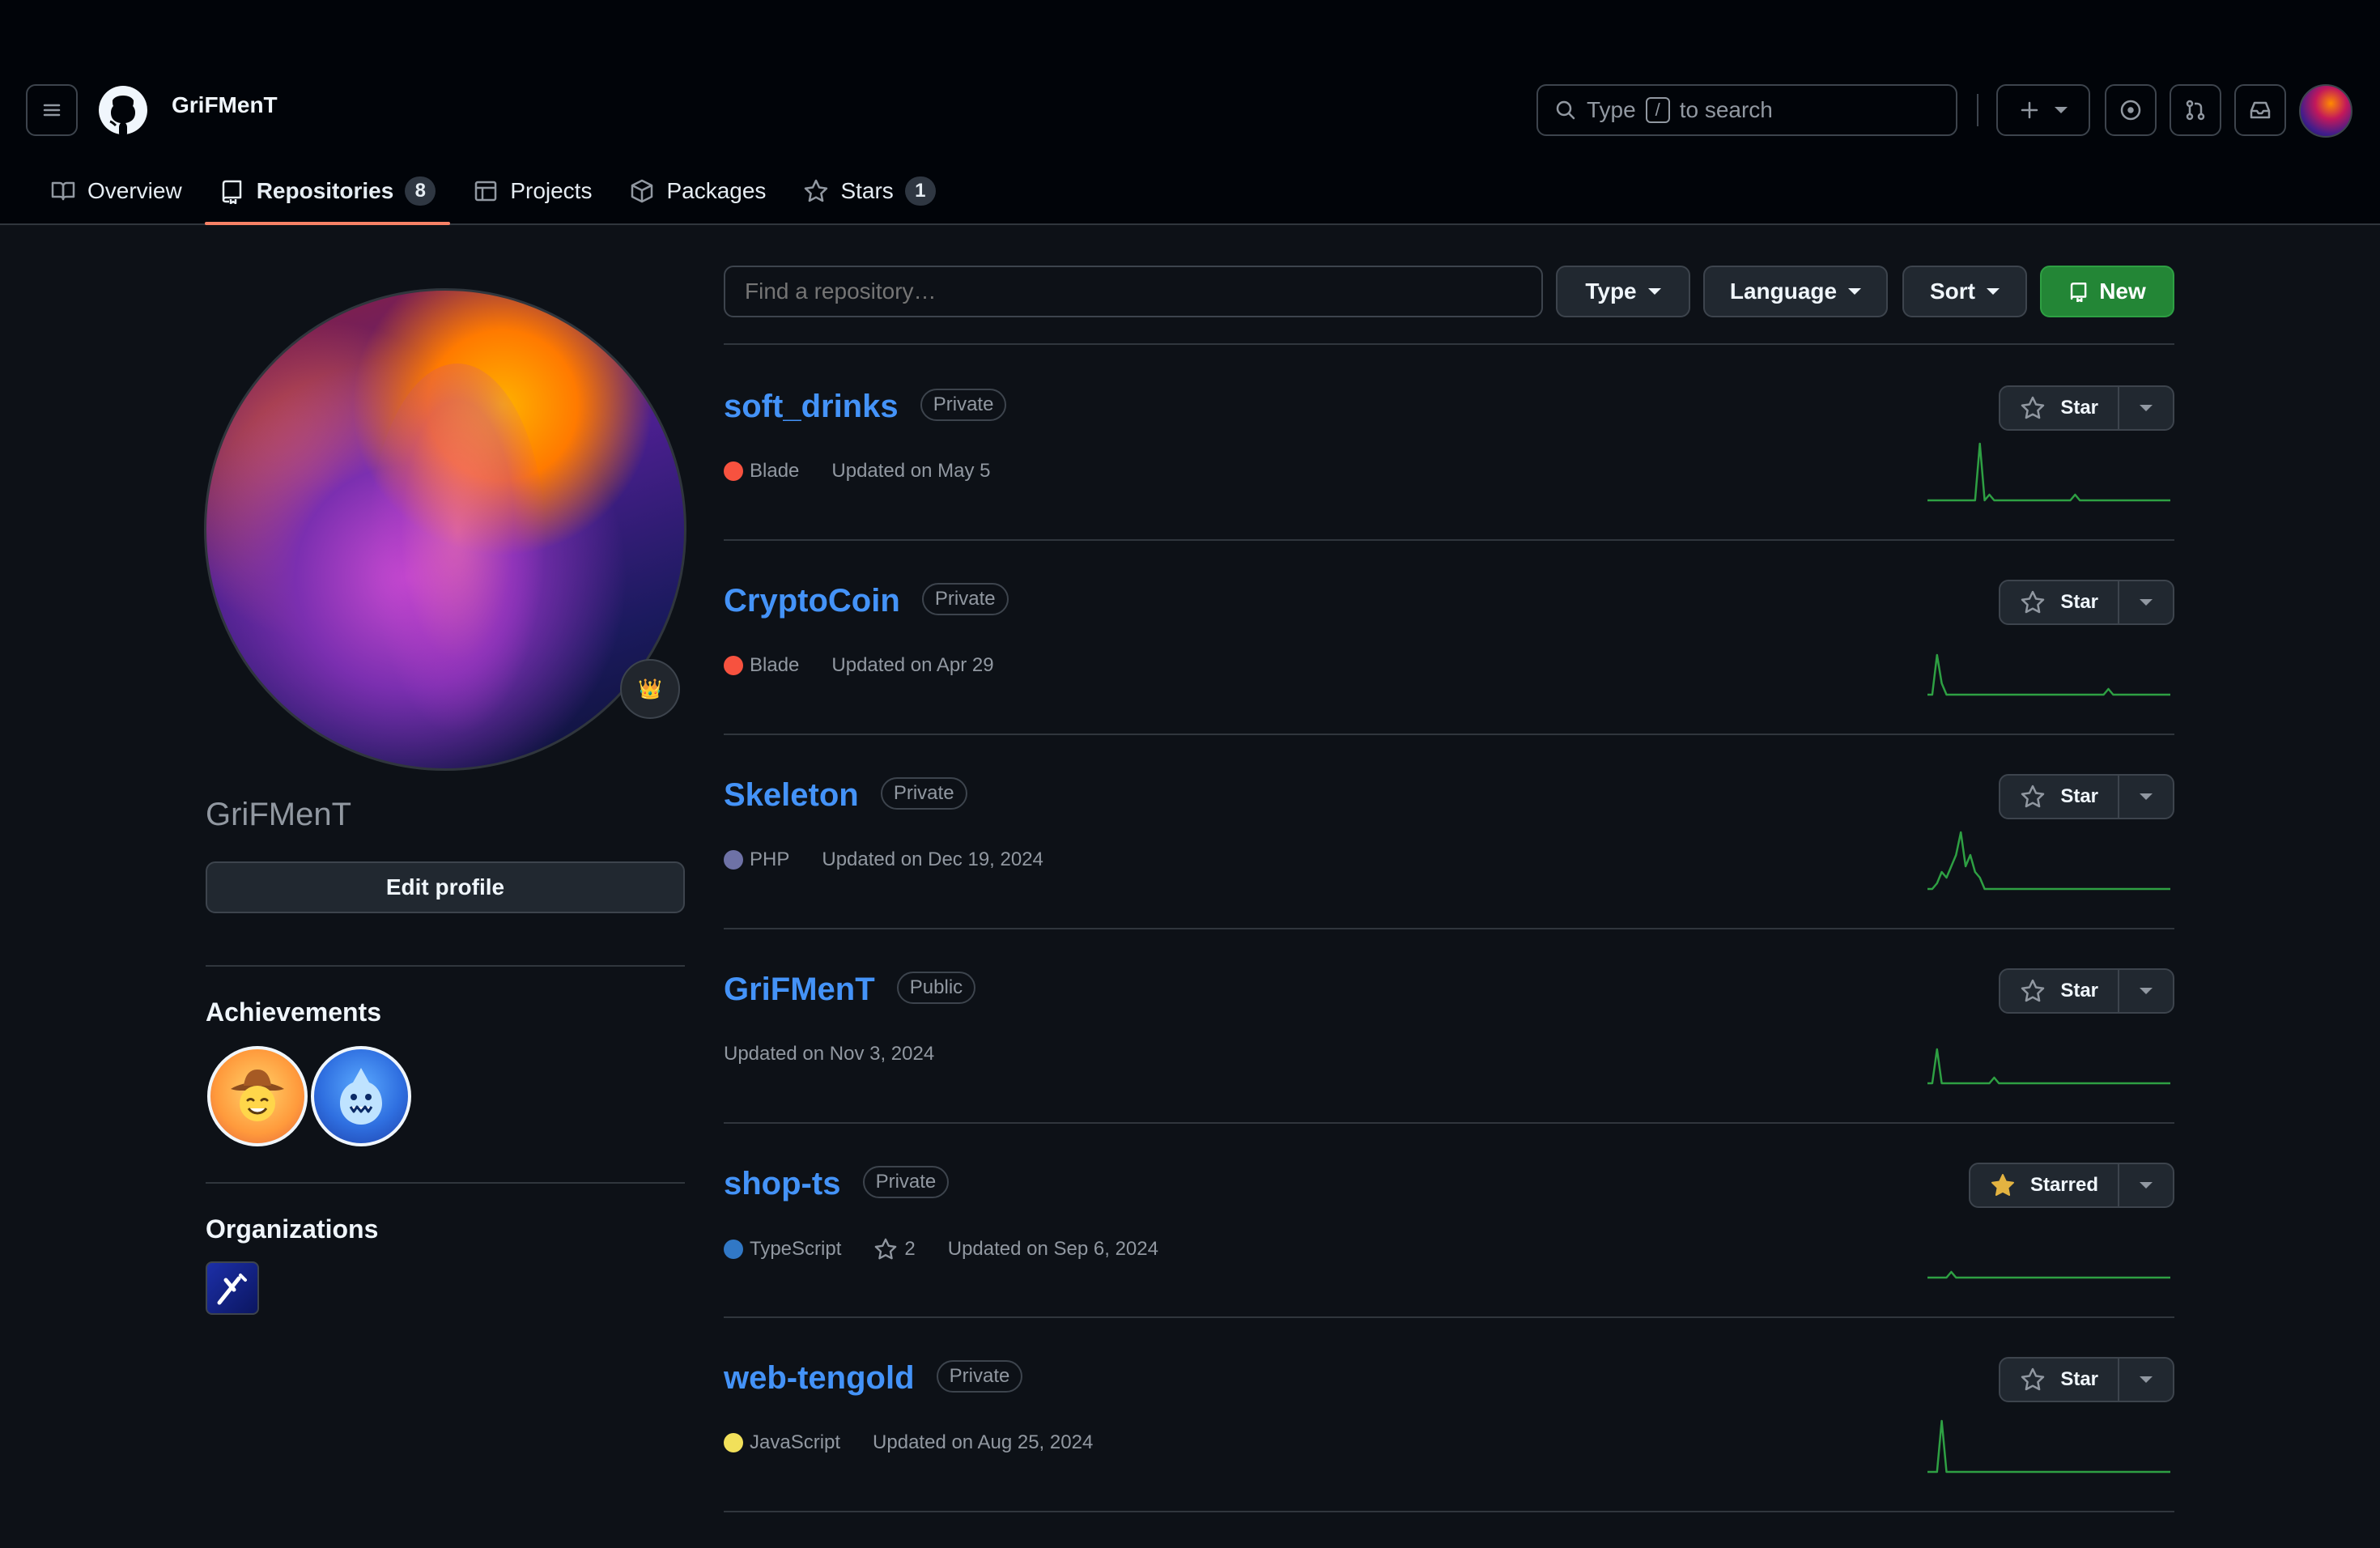 This screenshot has width=2380, height=1548. I want to click on dropdown-label: Language, so click(1783, 291).